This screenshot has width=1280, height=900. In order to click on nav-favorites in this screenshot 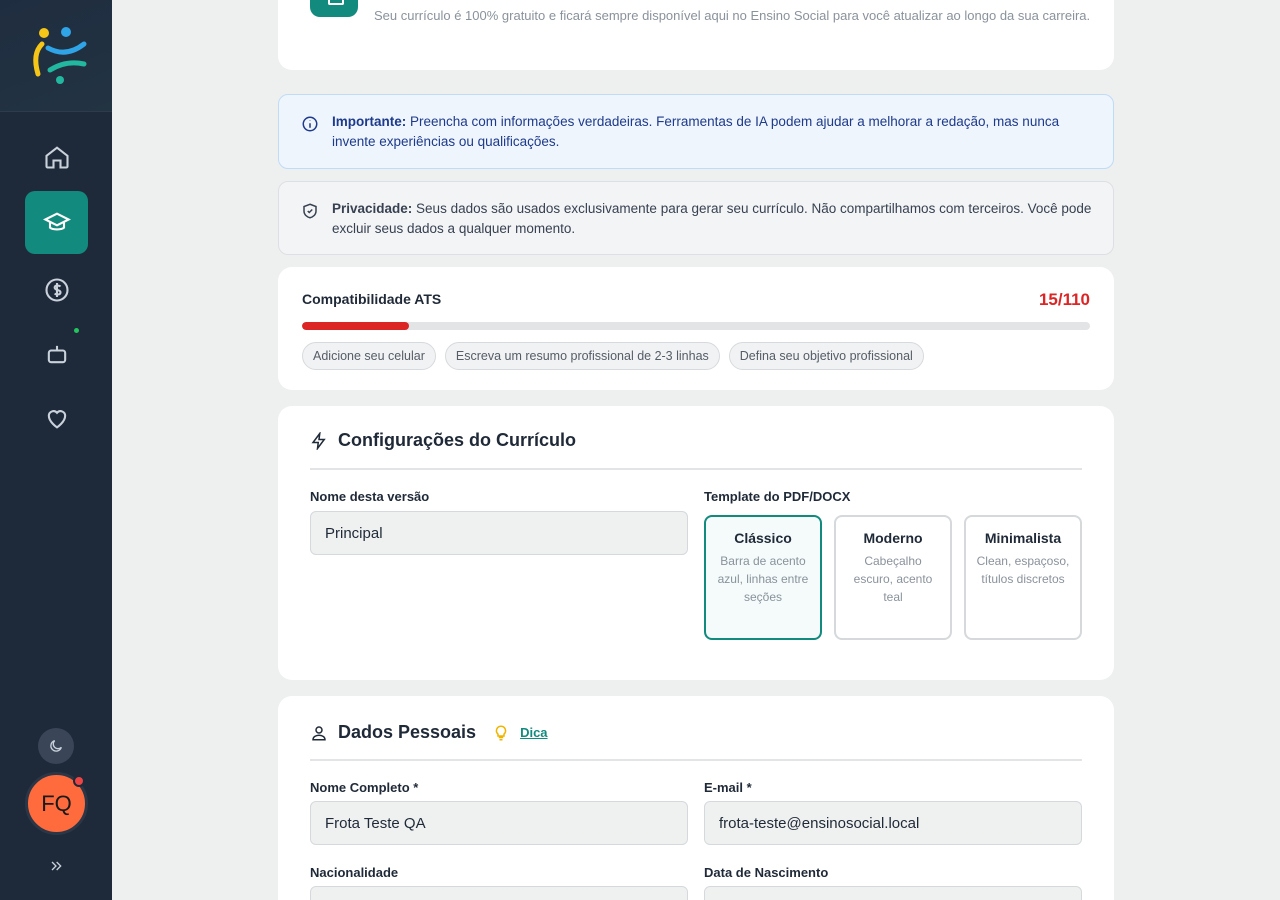, I will do `click(56, 417)`.